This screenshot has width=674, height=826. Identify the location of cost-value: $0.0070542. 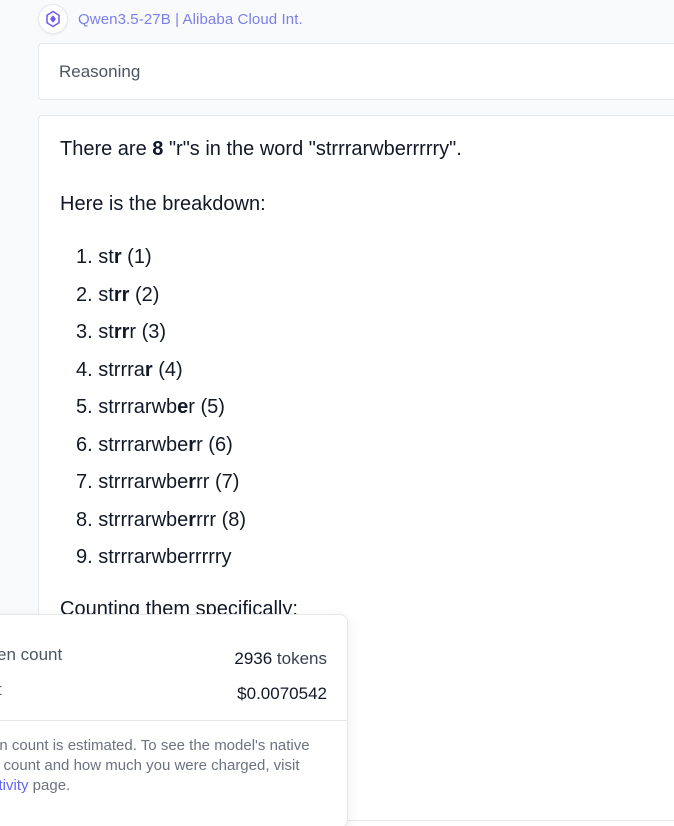
(282, 693).